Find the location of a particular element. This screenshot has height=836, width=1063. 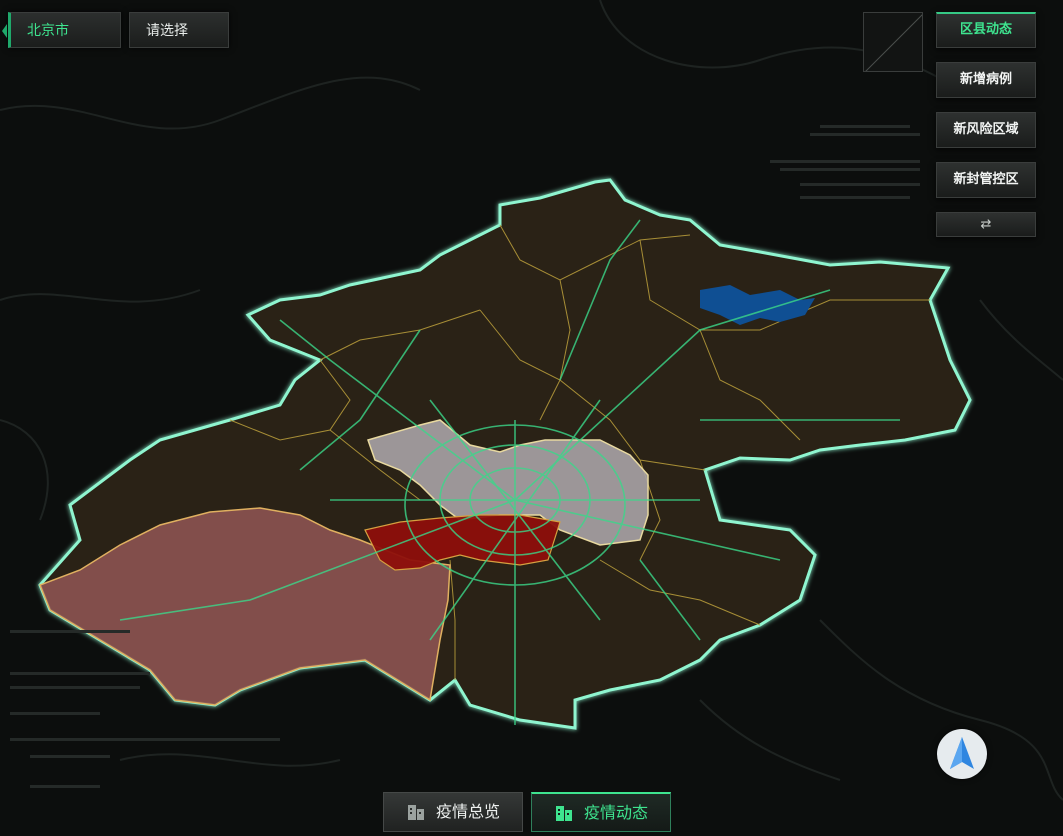

tab-epidemic-dynamics-label: 疫情动态 is located at coordinates (615, 812).